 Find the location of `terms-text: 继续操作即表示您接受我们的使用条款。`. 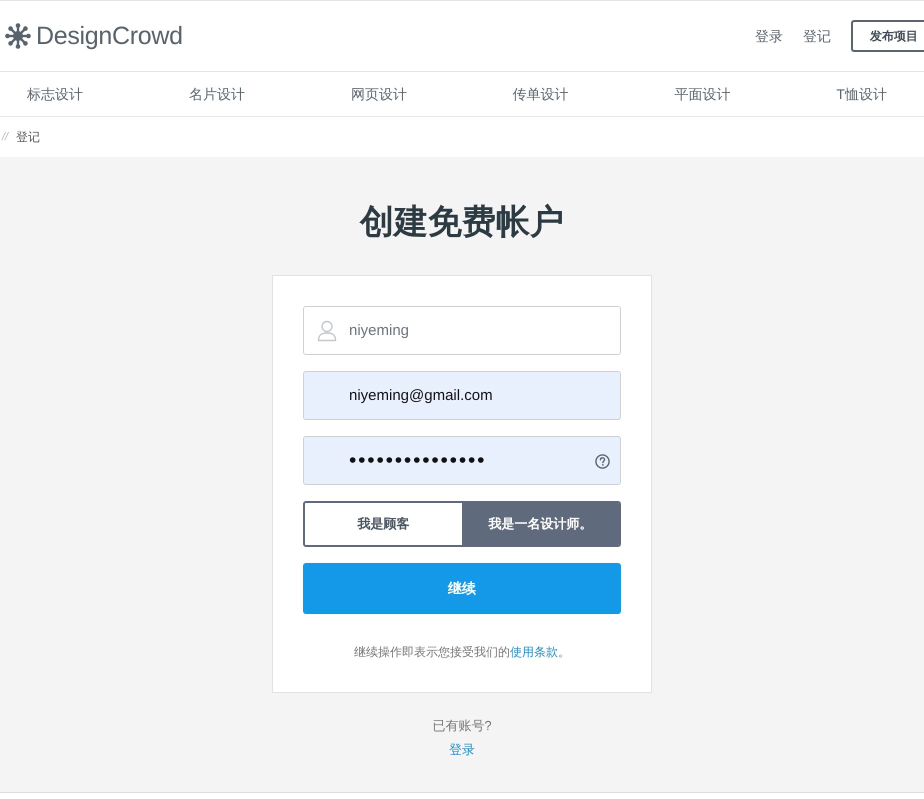

terms-text: 继续操作即表示您接受我们的使用条款。 is located at coordinates (462, 652).